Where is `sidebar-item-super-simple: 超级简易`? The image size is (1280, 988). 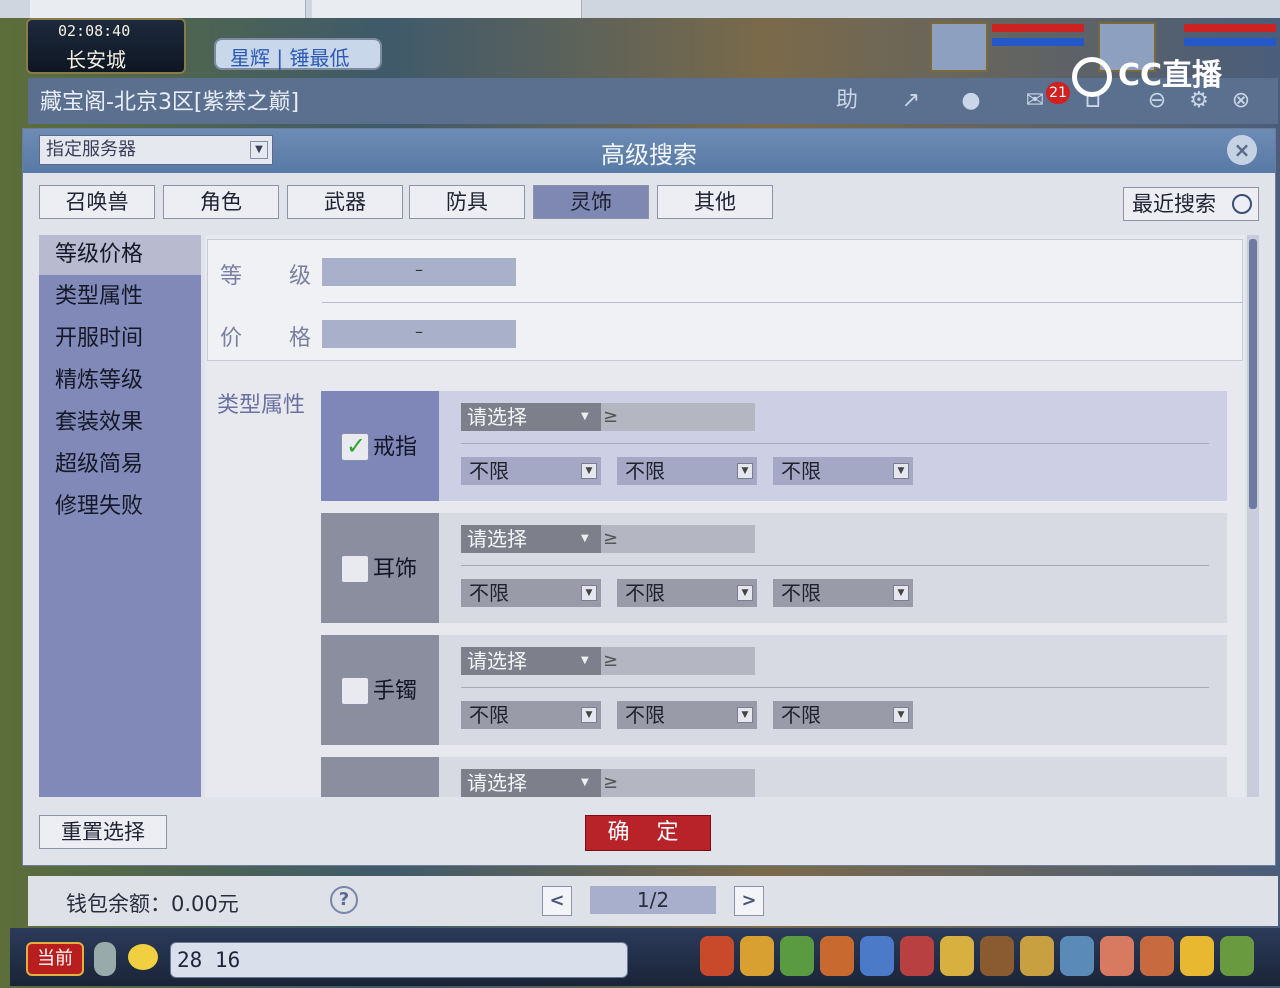
sidebar-item-super-simple: 超级简易 is located at coordinates (120, 465).